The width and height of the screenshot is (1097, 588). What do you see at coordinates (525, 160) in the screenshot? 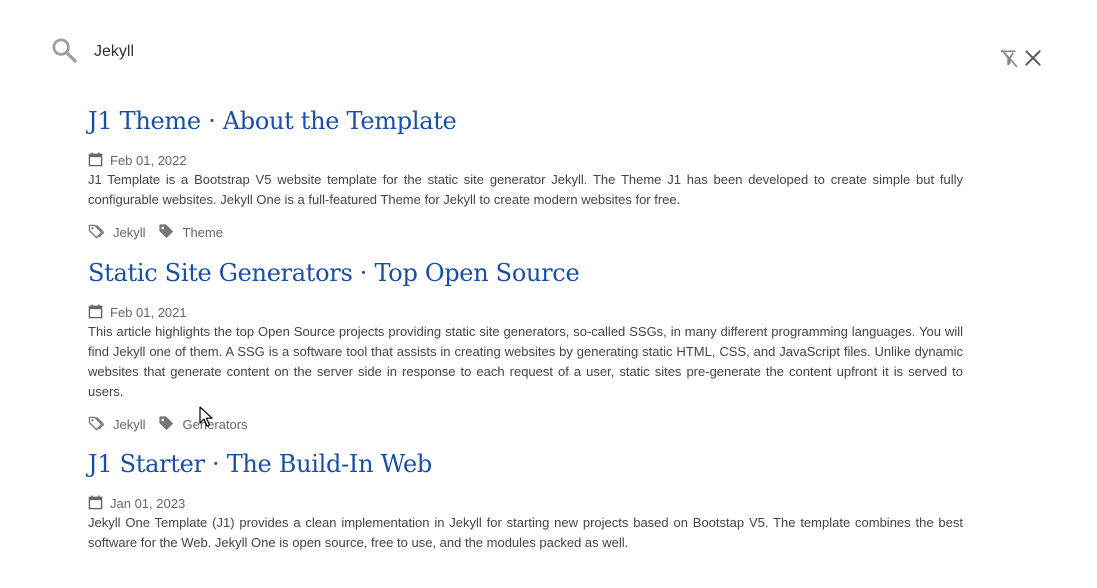
I see `result-date: Feb 01, 2022` at bounding box center [525, 160].